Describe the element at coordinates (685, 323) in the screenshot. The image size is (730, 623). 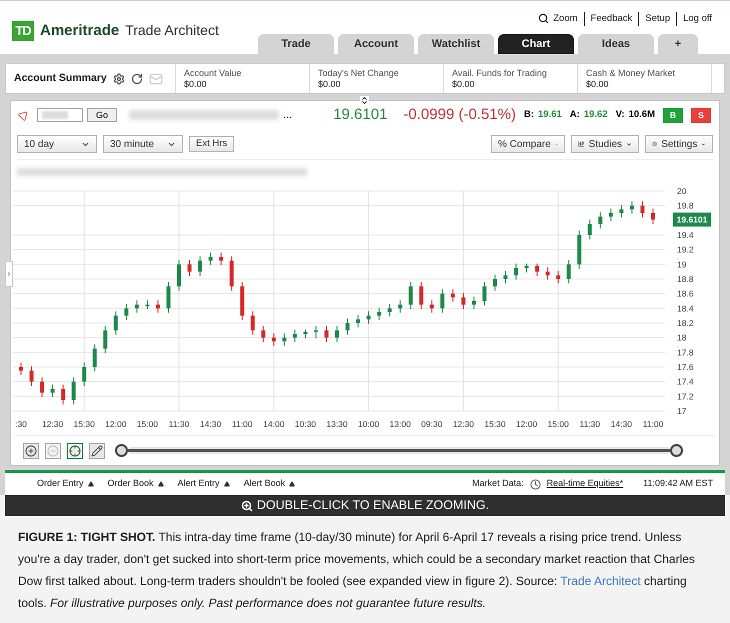
I see `y-tick-label: 18.2` at that location.